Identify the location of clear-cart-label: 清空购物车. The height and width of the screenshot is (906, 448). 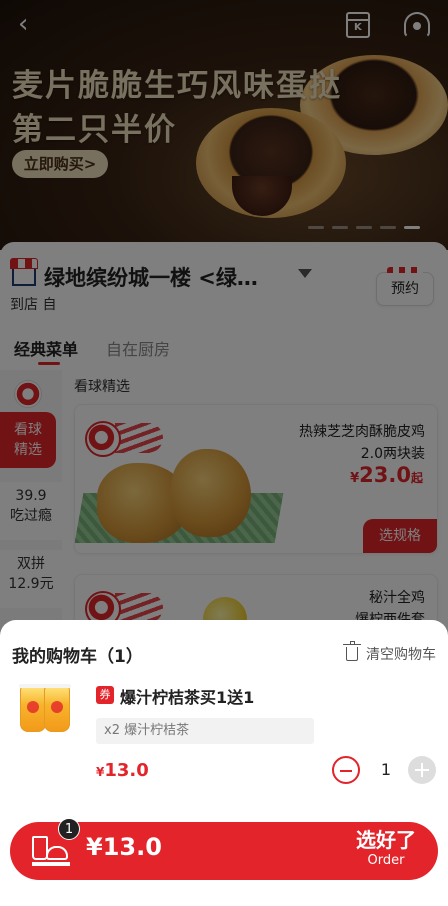
(401, 655).